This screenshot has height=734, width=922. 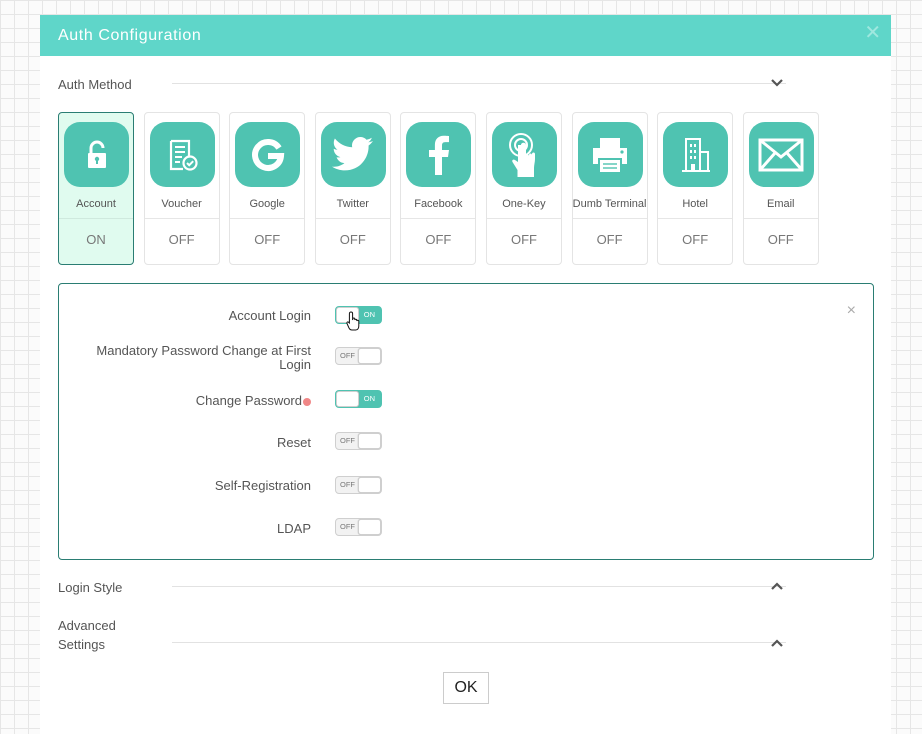 What do you see at coordinates (466, 688) in the screenshot?
I see `ok-button: OK` at bounding box center [466, 688].